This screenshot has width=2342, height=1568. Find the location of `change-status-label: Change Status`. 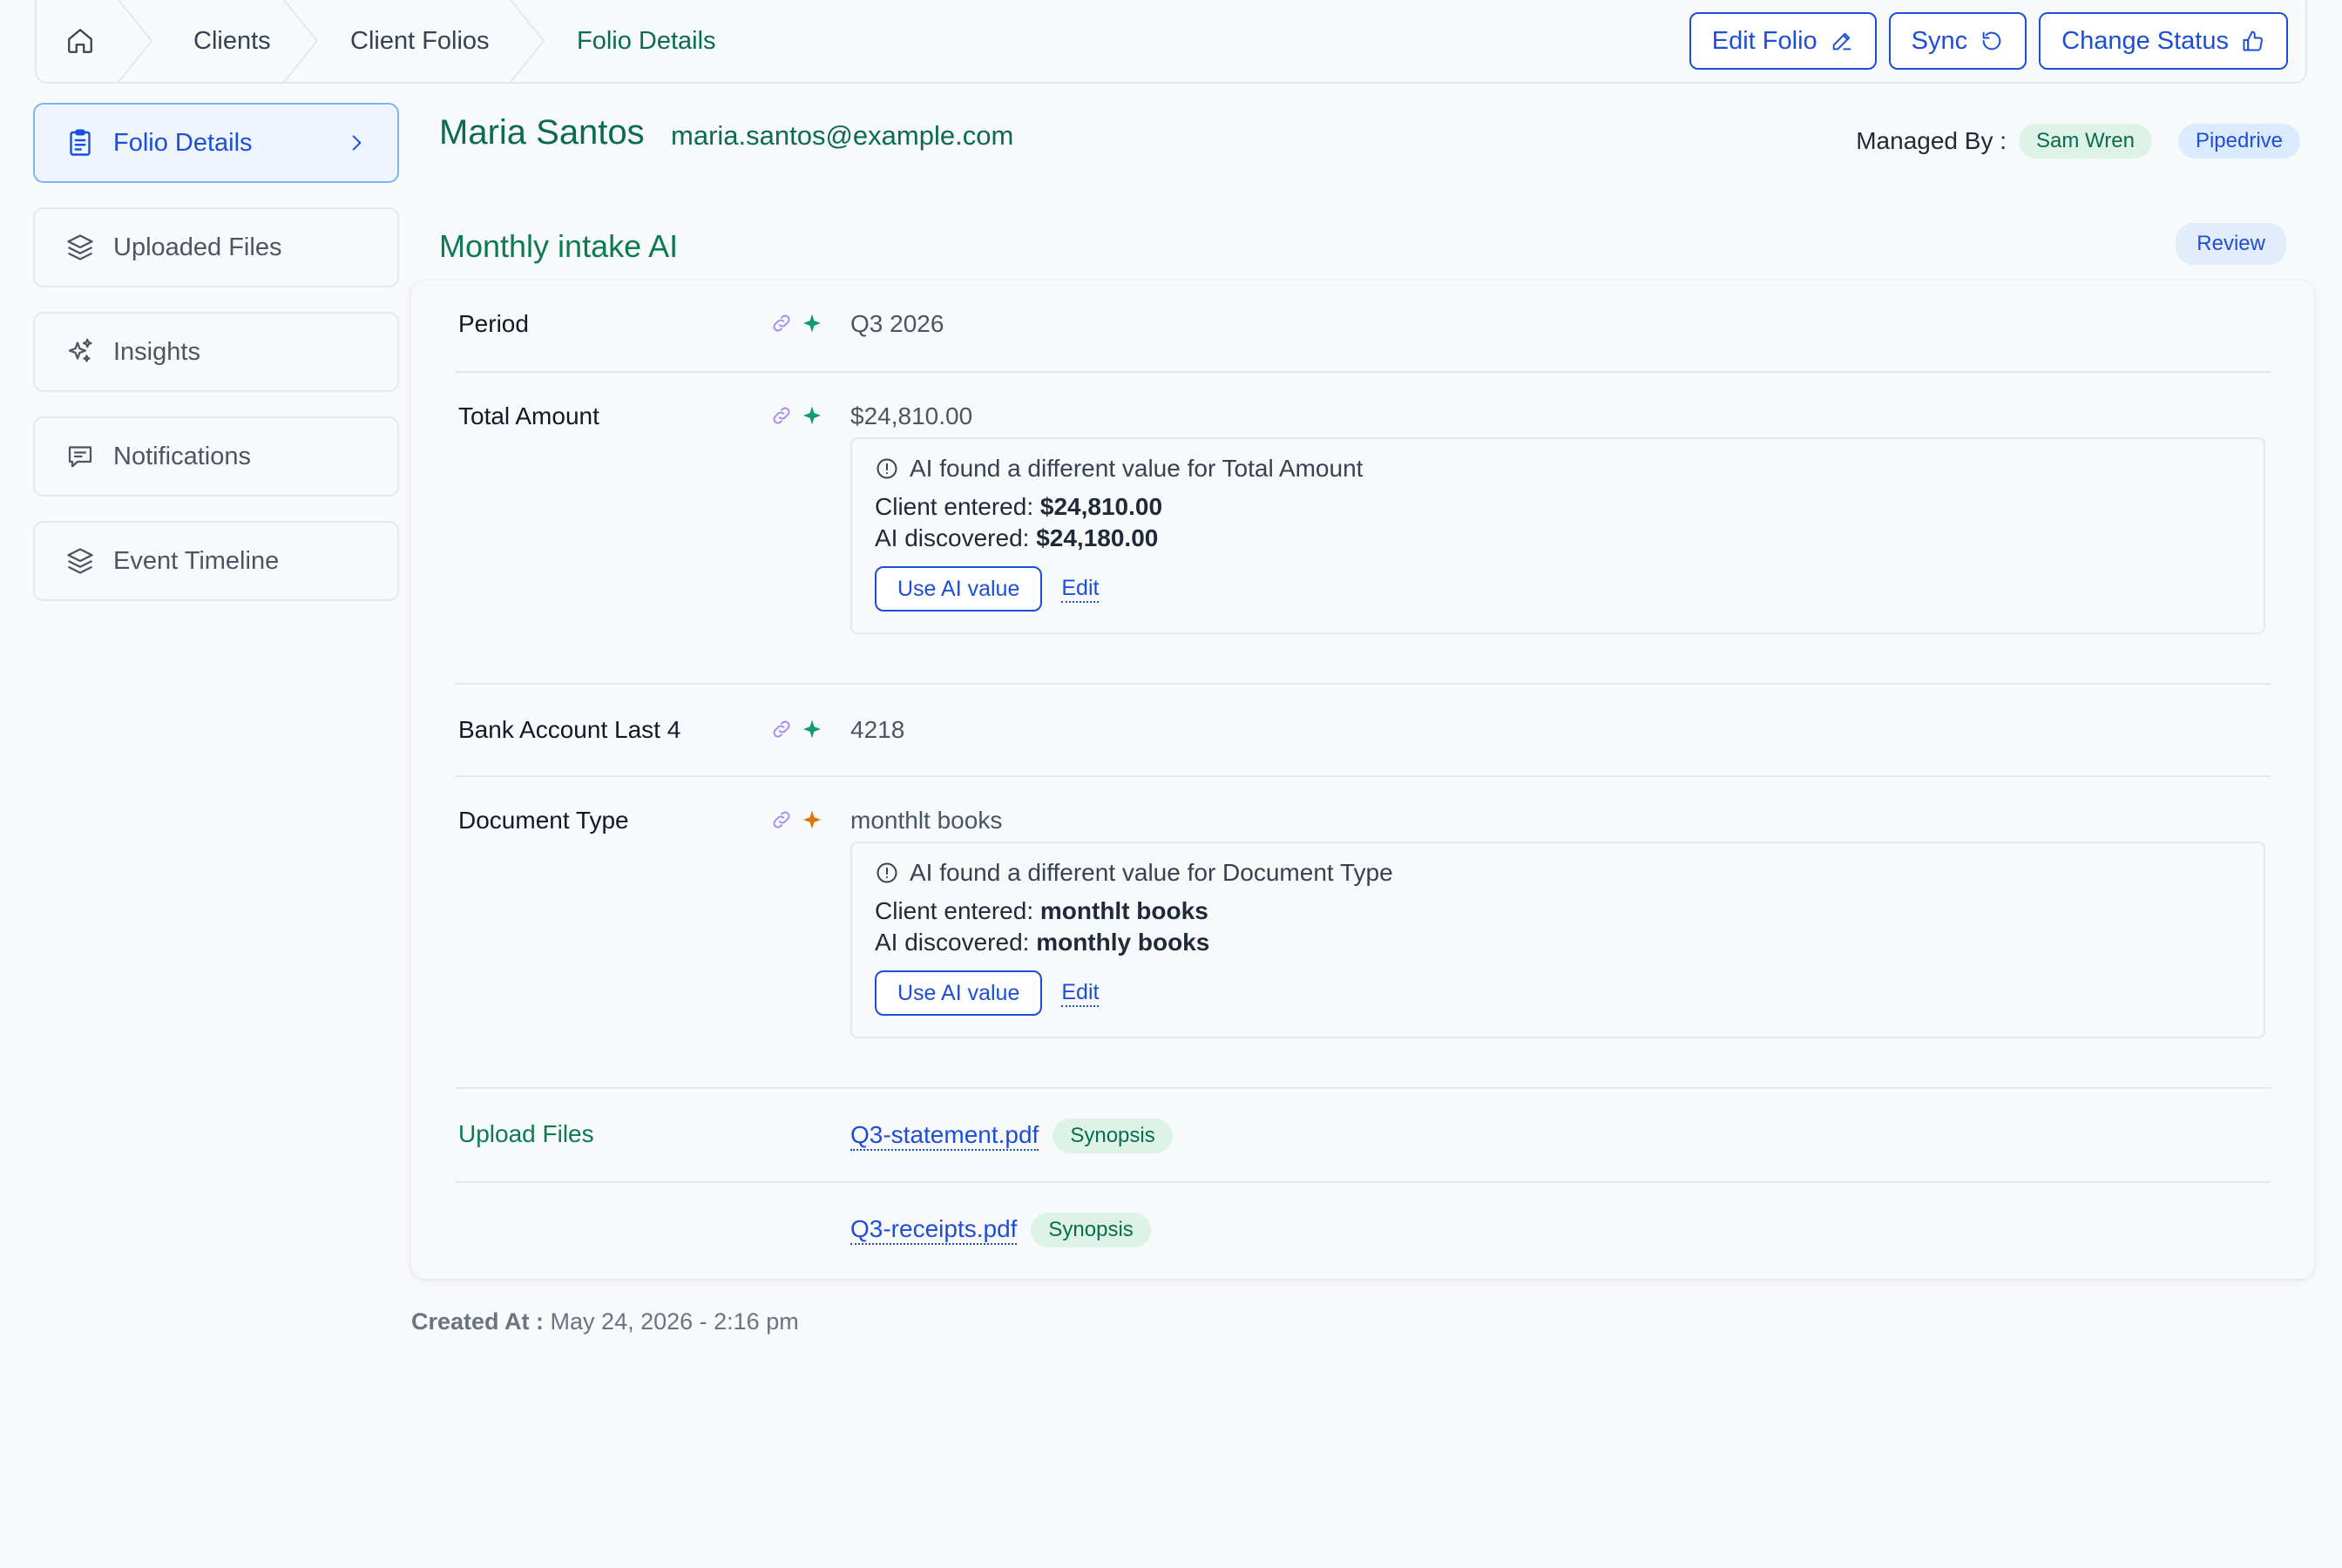

change-status-label: Change Status is located at coordinates (2145, 40).